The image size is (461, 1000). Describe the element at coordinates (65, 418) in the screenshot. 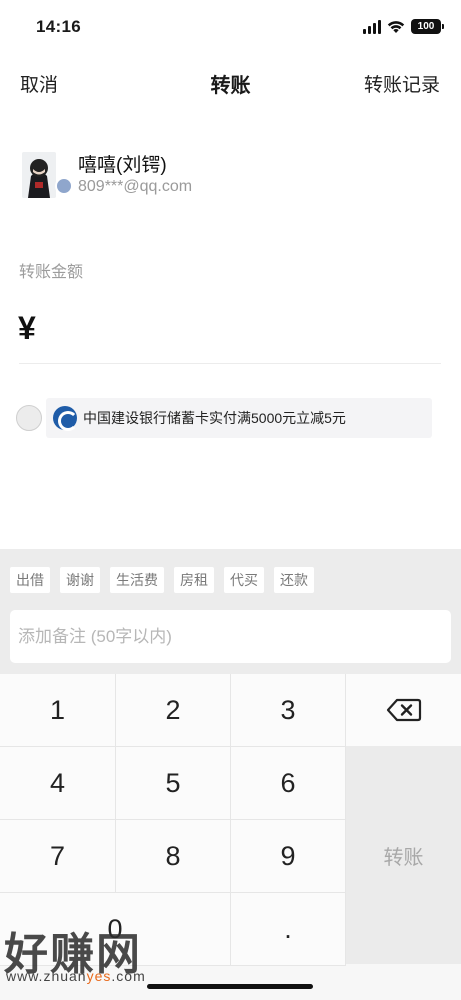

I see `ccb-bank-icon` at that location.